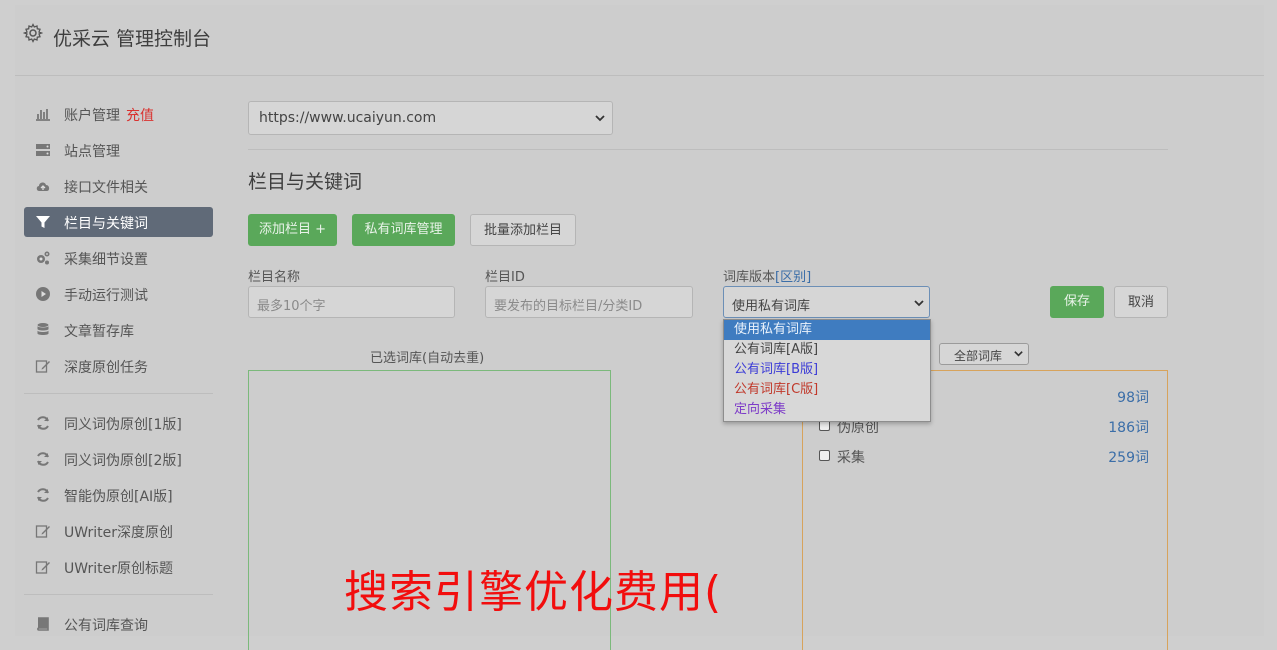  I want to click on sidebar-item-label: 公有词库查询, so click(106, 626).